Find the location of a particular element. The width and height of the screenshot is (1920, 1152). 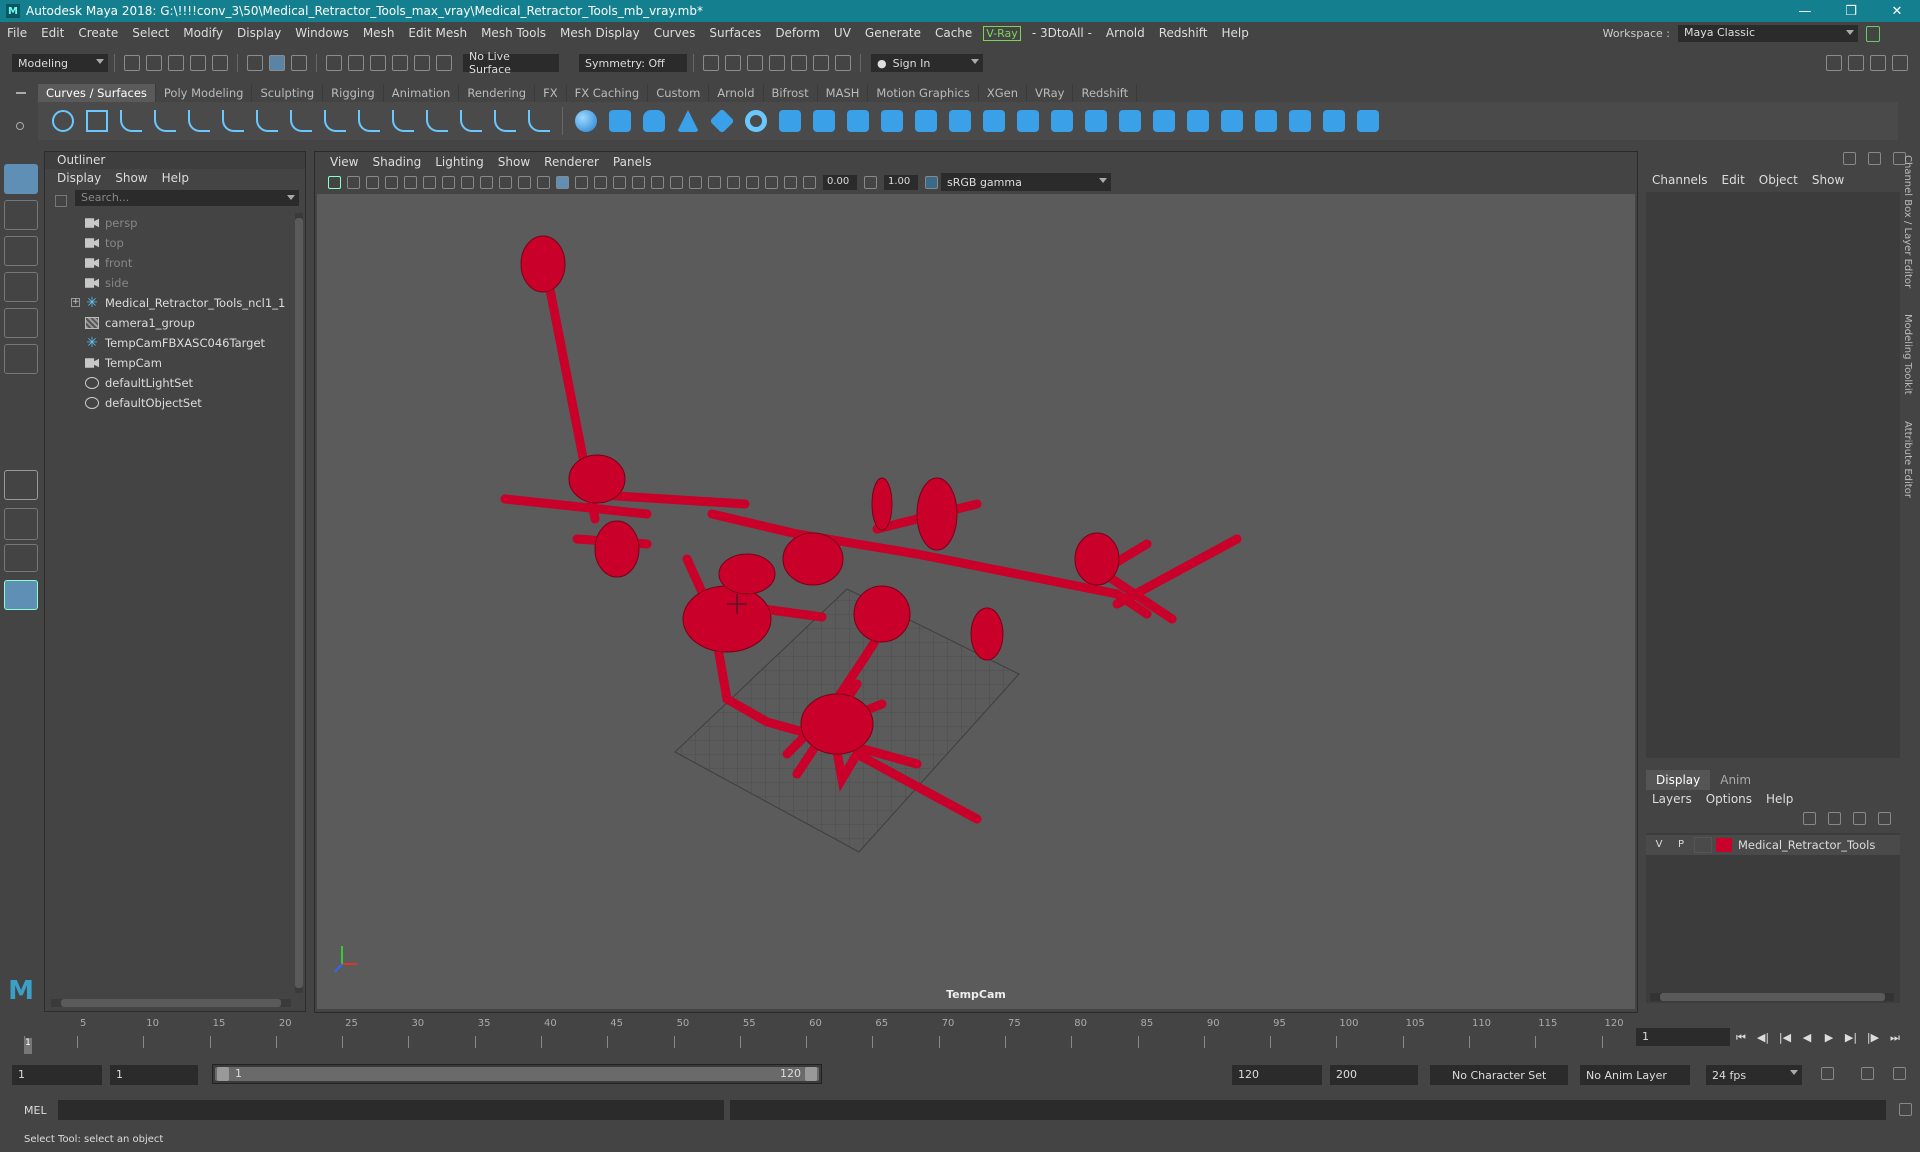

step-back-frame-icon: |◀ is located at coordinates (1785, 1038).